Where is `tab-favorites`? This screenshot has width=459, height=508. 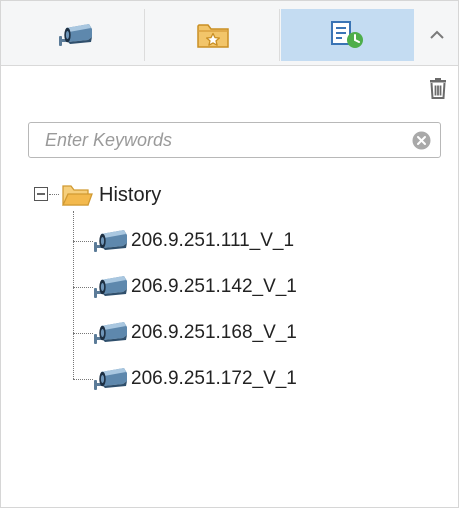
tab-favorites is located at coordinates (213, 35).